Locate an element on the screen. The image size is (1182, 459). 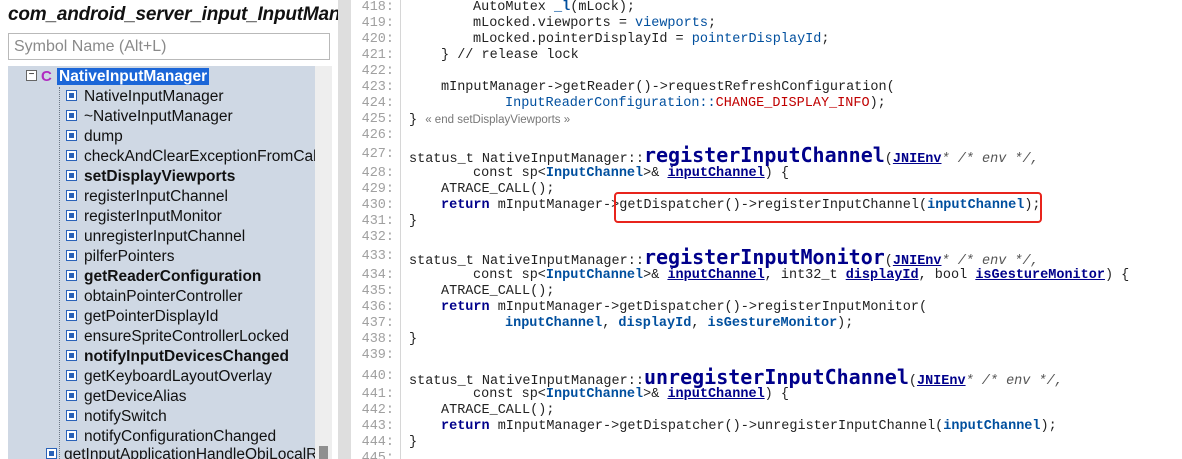
gutter-separator is located at coordinates (400, 229).